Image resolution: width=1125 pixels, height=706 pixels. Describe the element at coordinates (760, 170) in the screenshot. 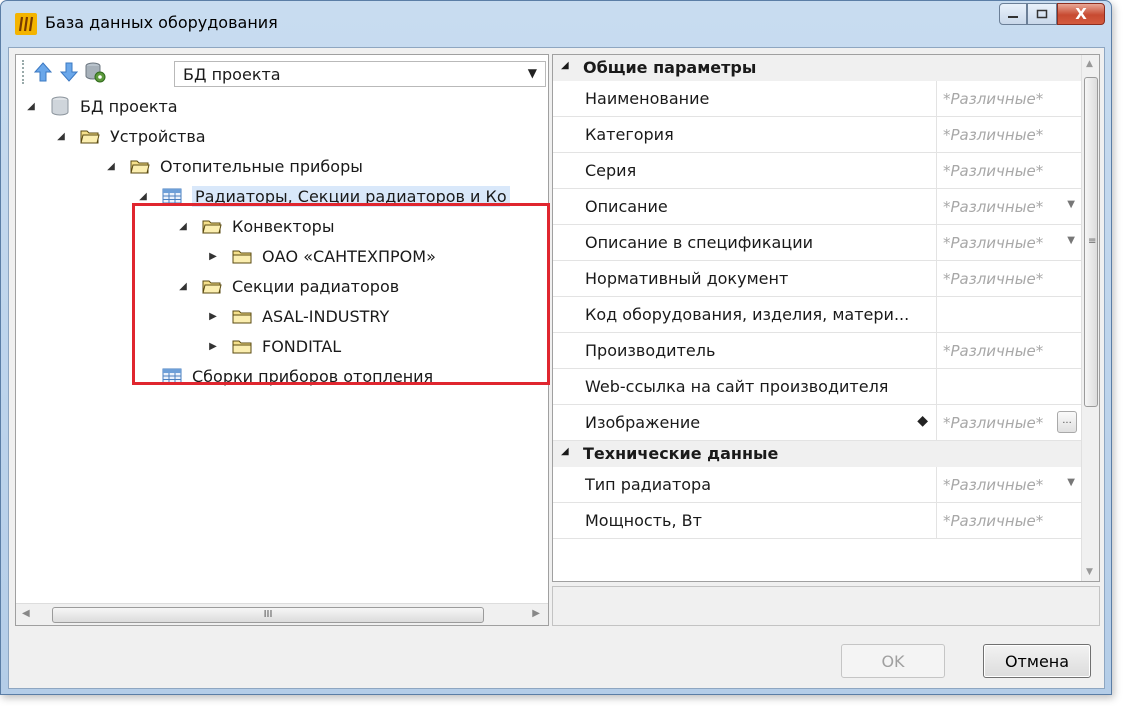

I see `property-name: Серия` at that location.